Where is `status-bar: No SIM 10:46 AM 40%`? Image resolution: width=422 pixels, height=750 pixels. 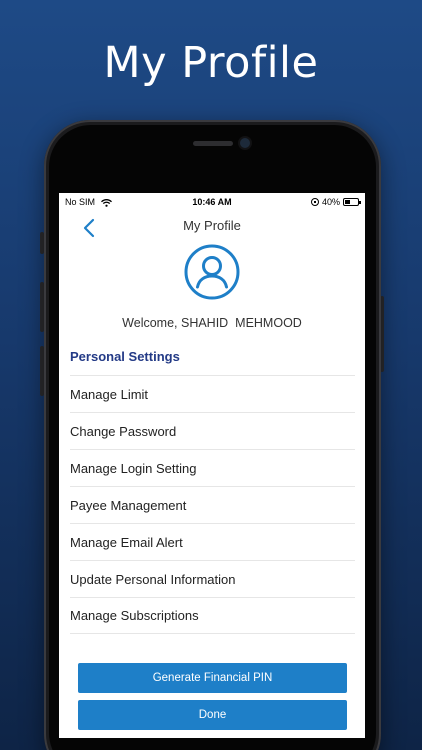 status-bar: No SIM 10:46 AM 40% is located at coordinates (212, 201).